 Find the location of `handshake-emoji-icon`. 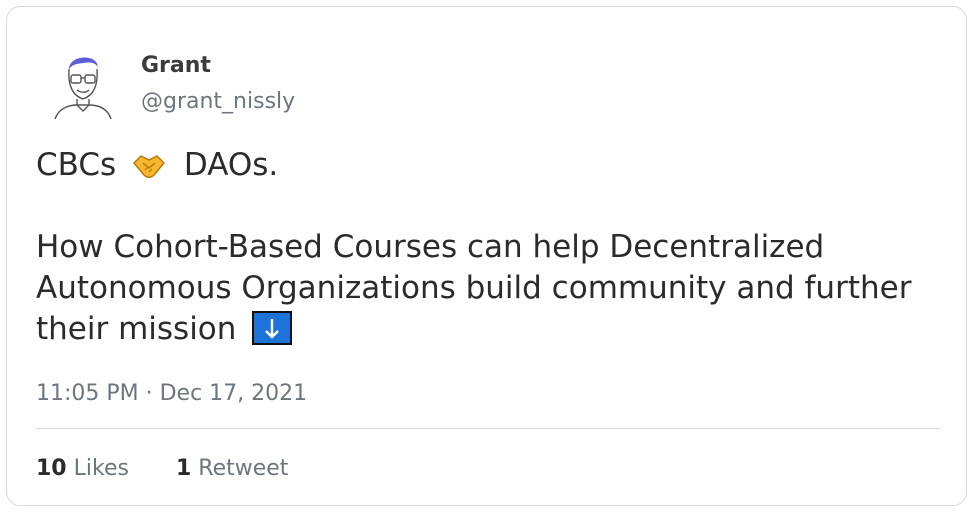

handshake-emoji-icon is located at coordinates (149, 166).